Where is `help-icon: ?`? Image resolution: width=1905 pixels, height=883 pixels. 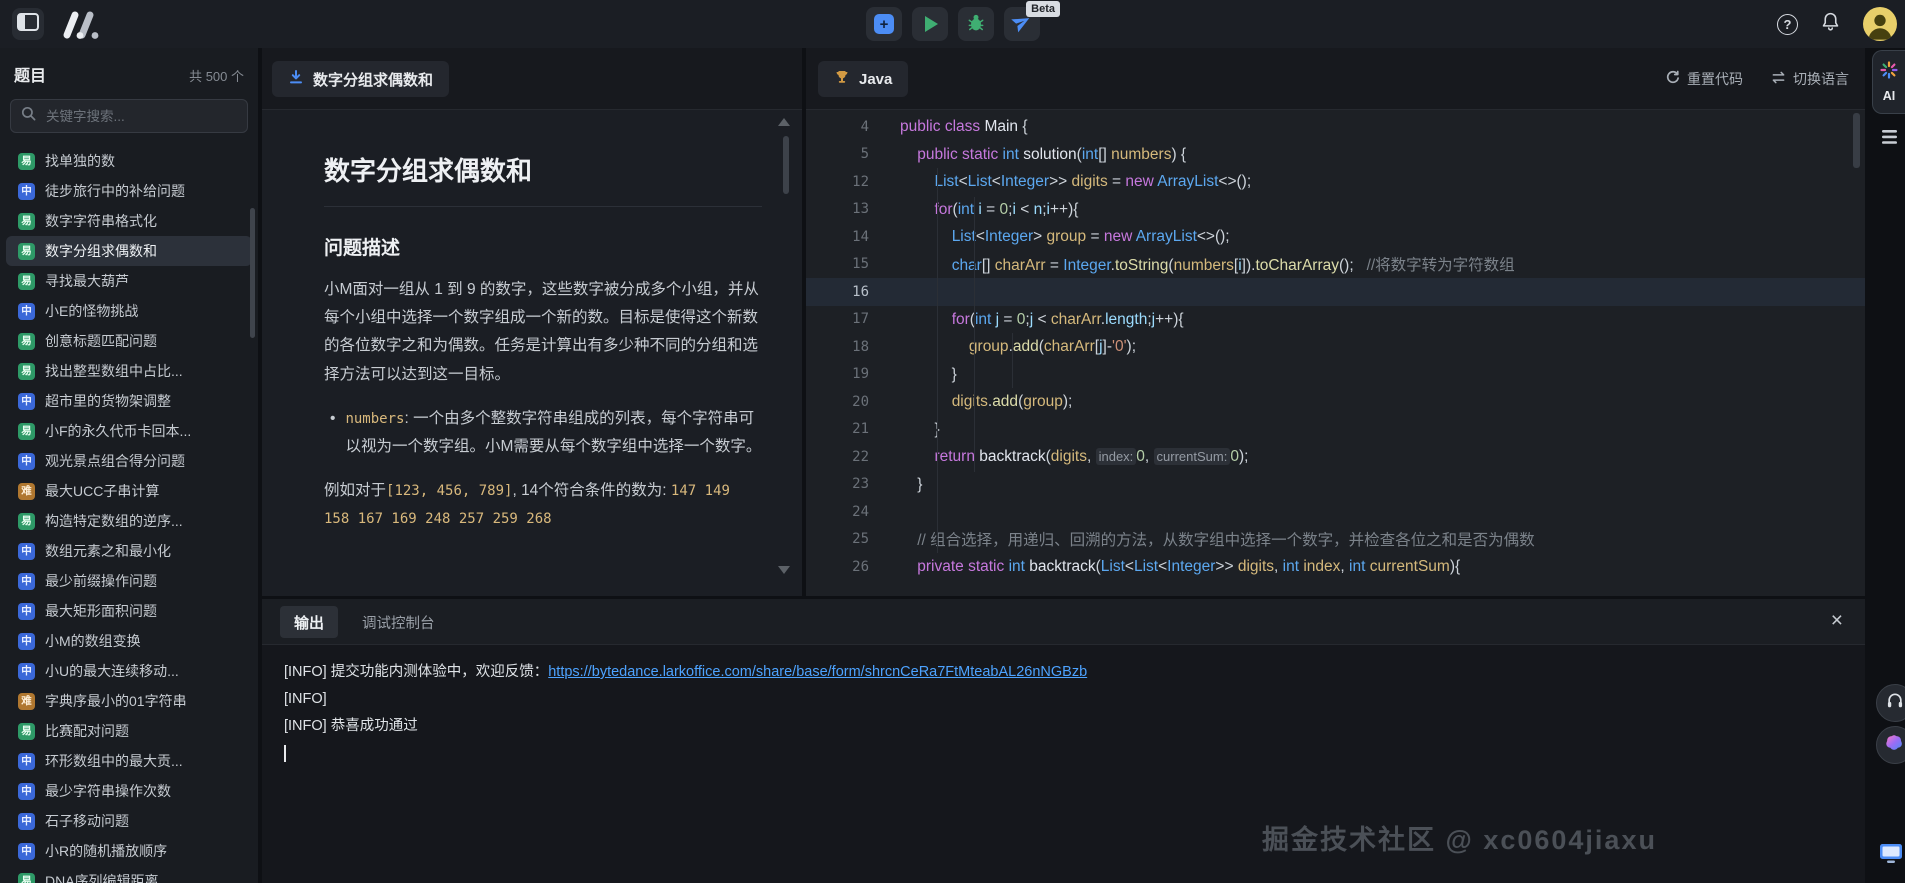 help-icon: ? is located at coordinates (1787, 24).